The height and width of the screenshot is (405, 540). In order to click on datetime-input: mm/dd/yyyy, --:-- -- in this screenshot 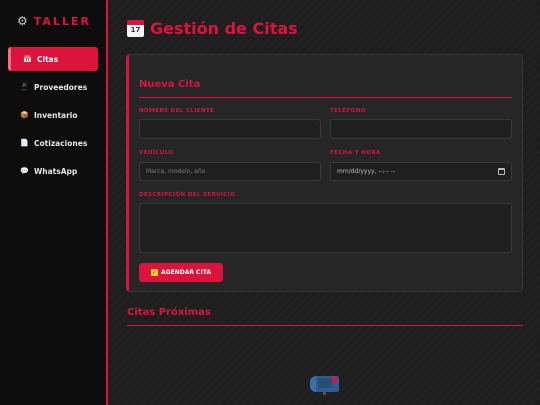, I will do `click(421, 171)`.